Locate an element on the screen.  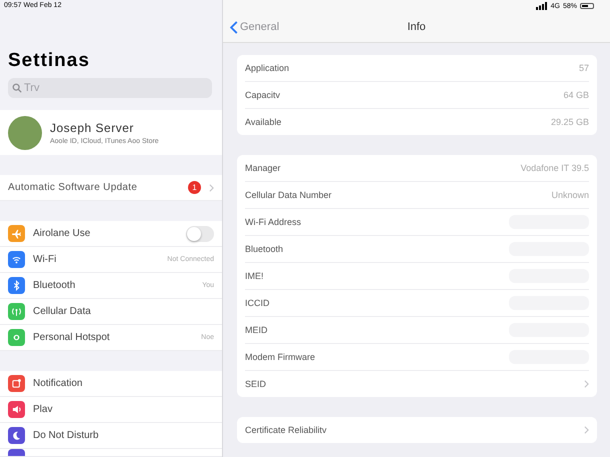
row-label: ICCID is located at coordinates (257, 303).